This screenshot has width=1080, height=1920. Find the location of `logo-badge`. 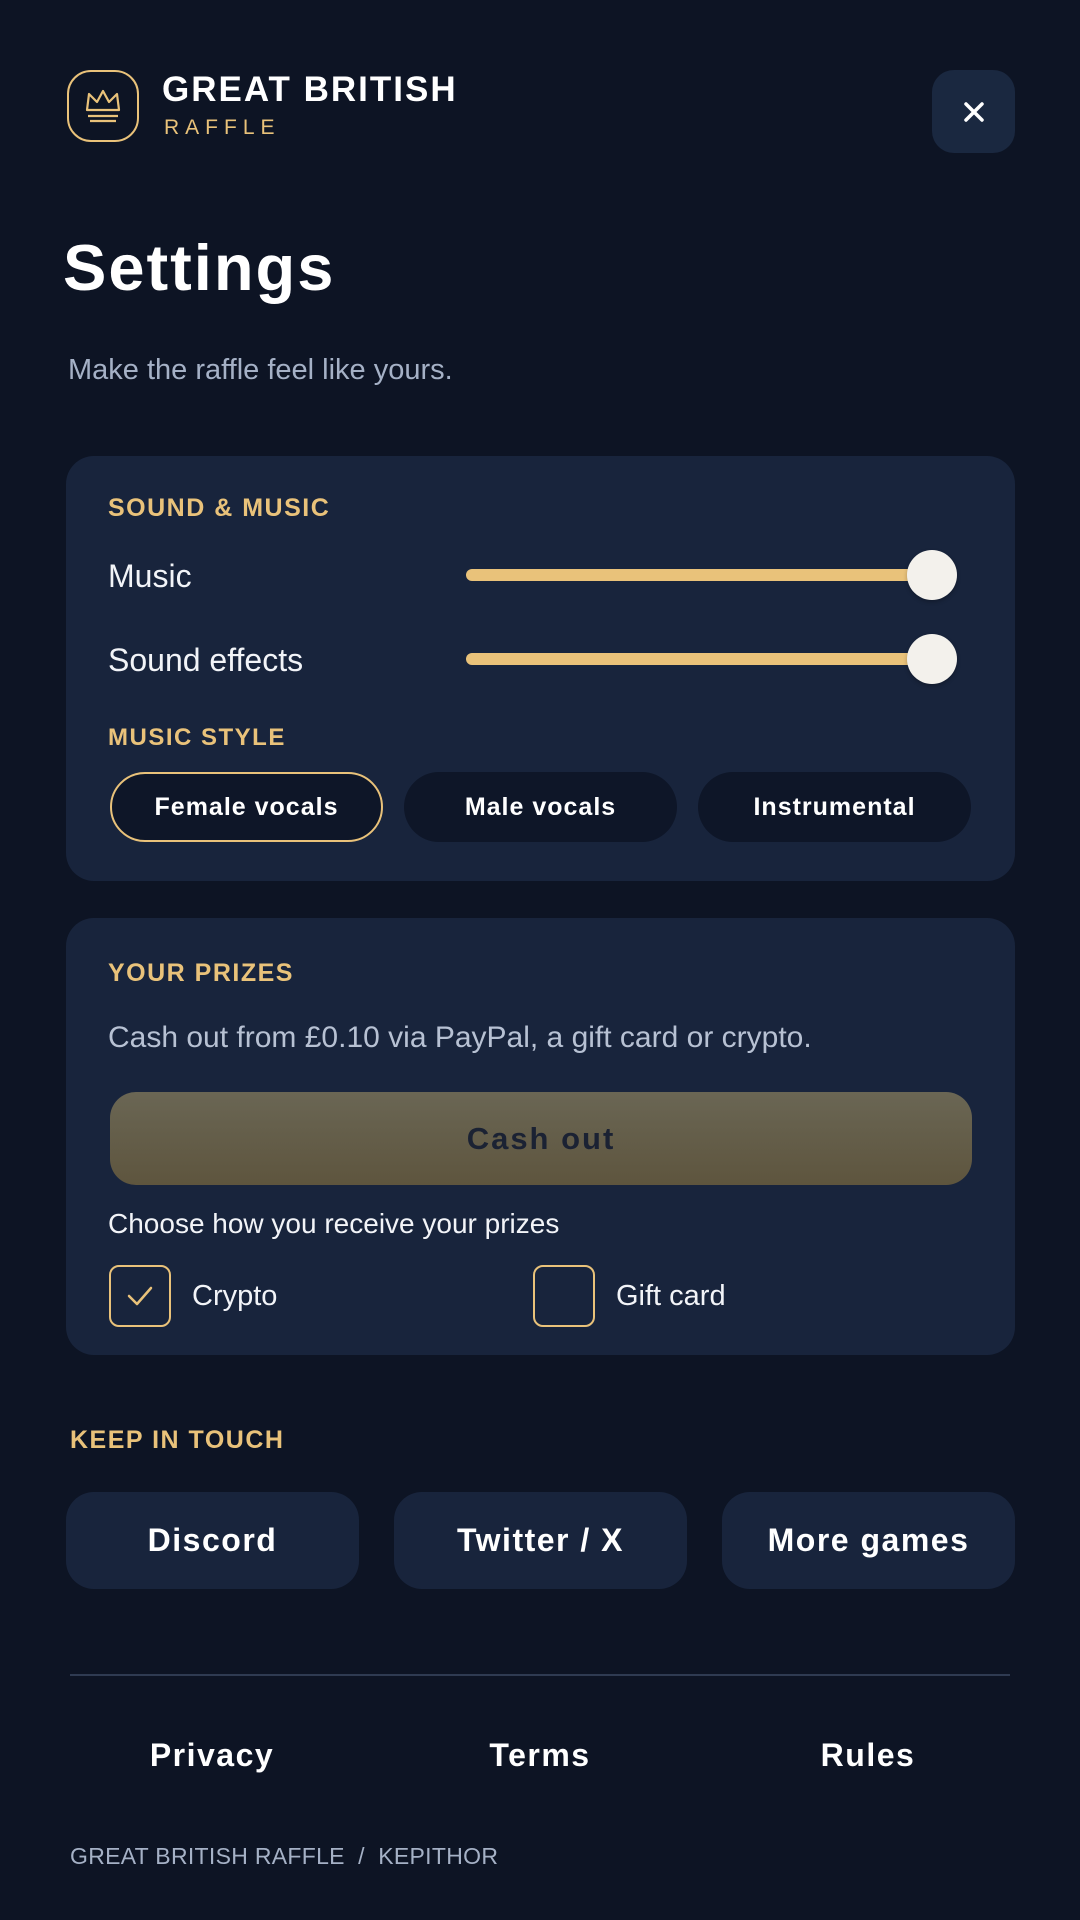

logo-badge is located at coordinates (103, 106).